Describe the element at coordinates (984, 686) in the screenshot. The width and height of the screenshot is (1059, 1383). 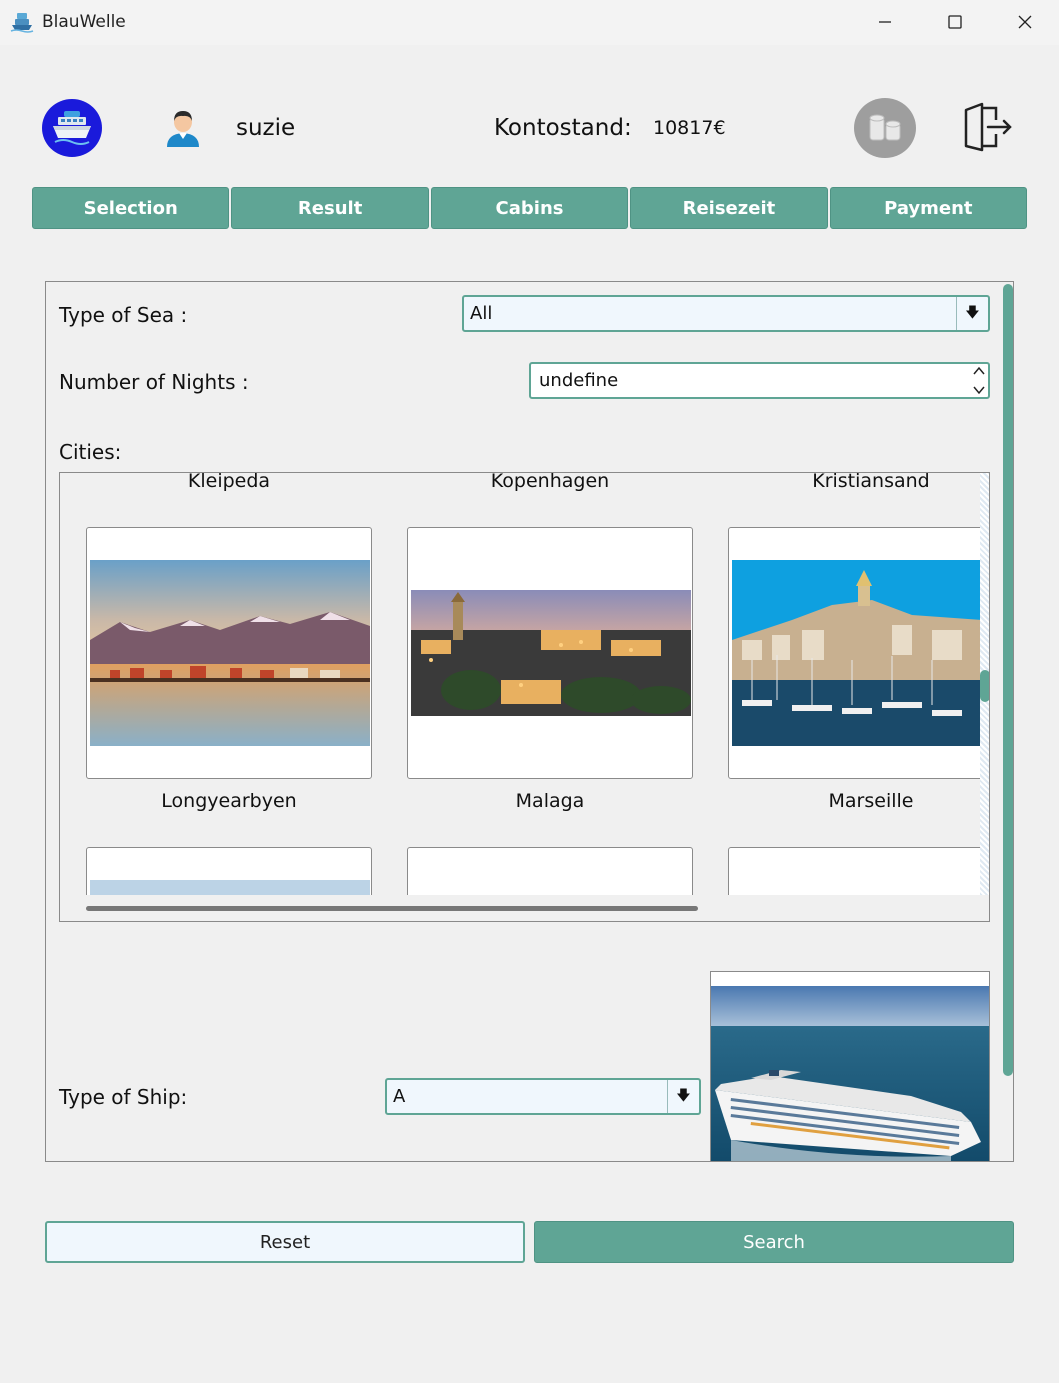
I see `cities-vertical-scroll-thumb` at that location.